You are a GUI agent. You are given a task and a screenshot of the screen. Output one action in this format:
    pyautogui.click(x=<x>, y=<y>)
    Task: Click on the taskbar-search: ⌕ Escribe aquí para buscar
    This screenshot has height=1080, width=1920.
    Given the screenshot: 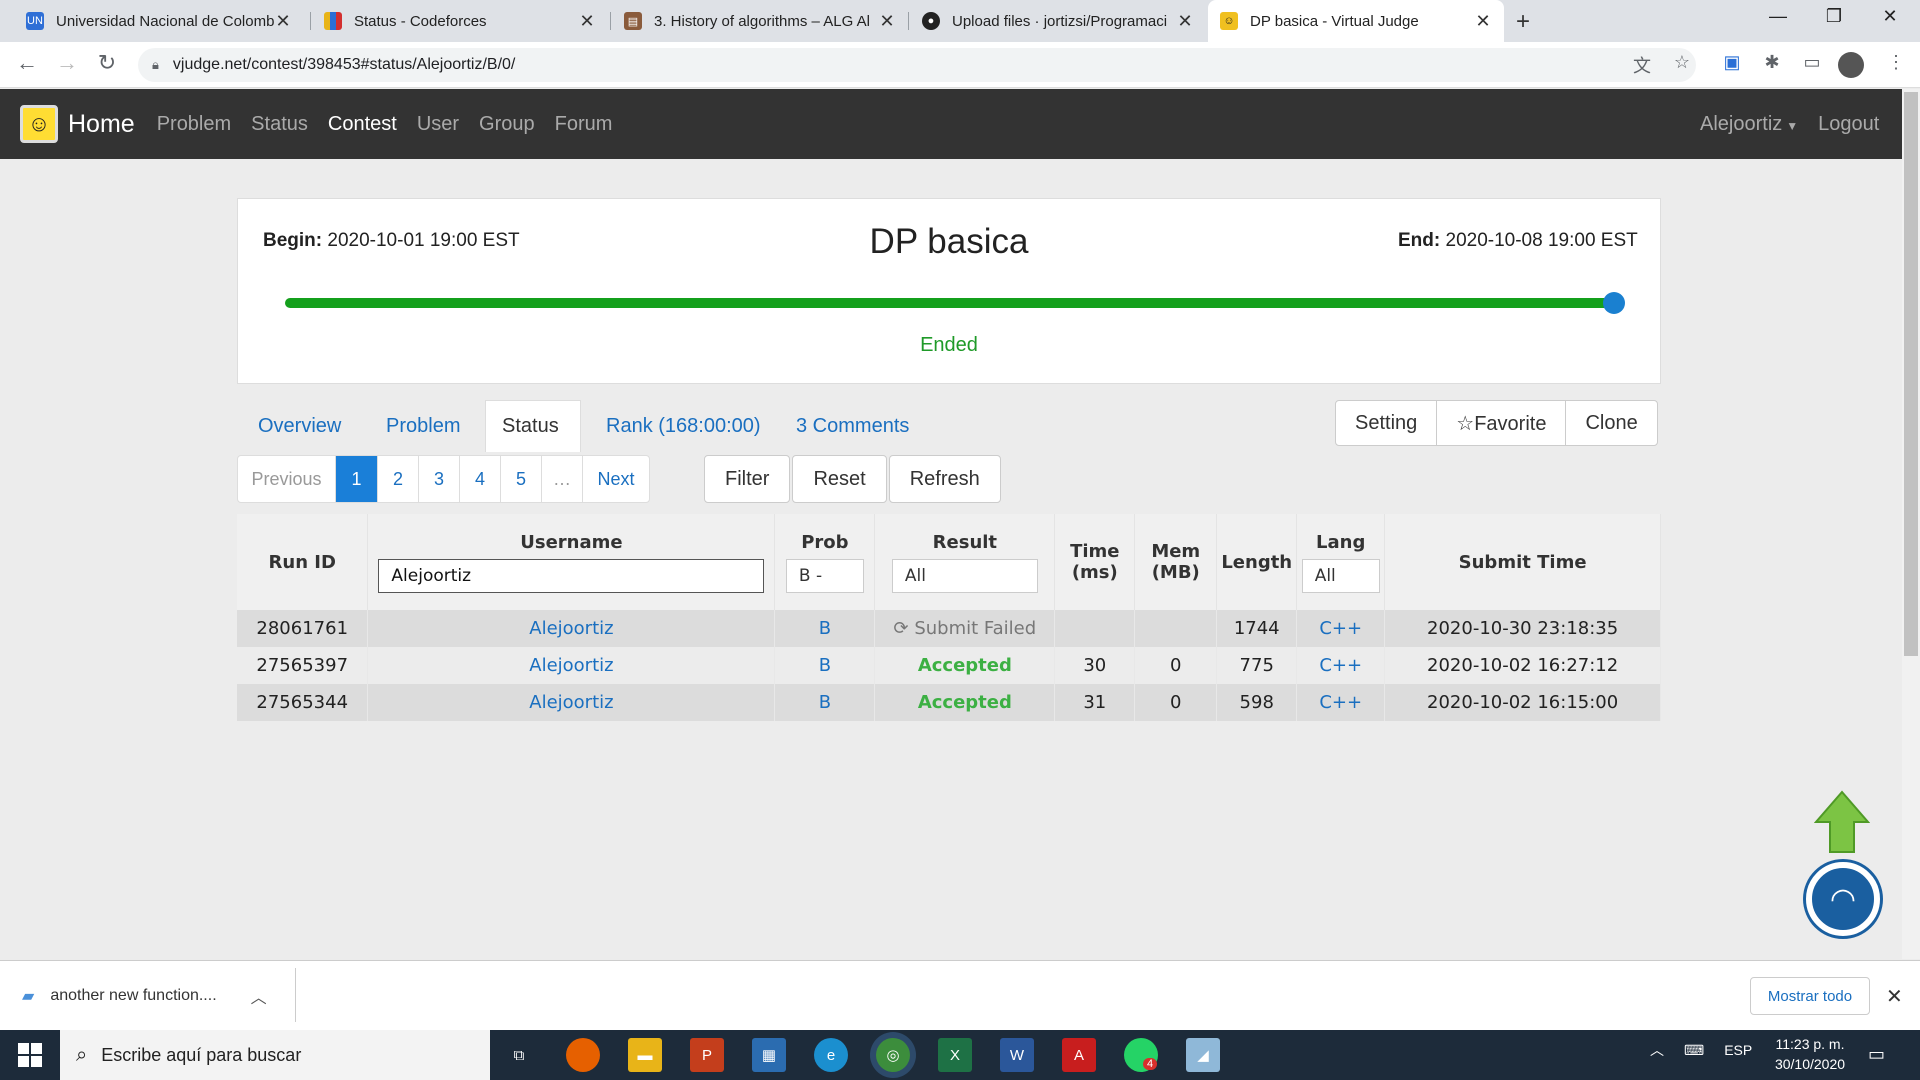 What is the action you would take?
    pyautogui.click(x=275, y=1055)
    